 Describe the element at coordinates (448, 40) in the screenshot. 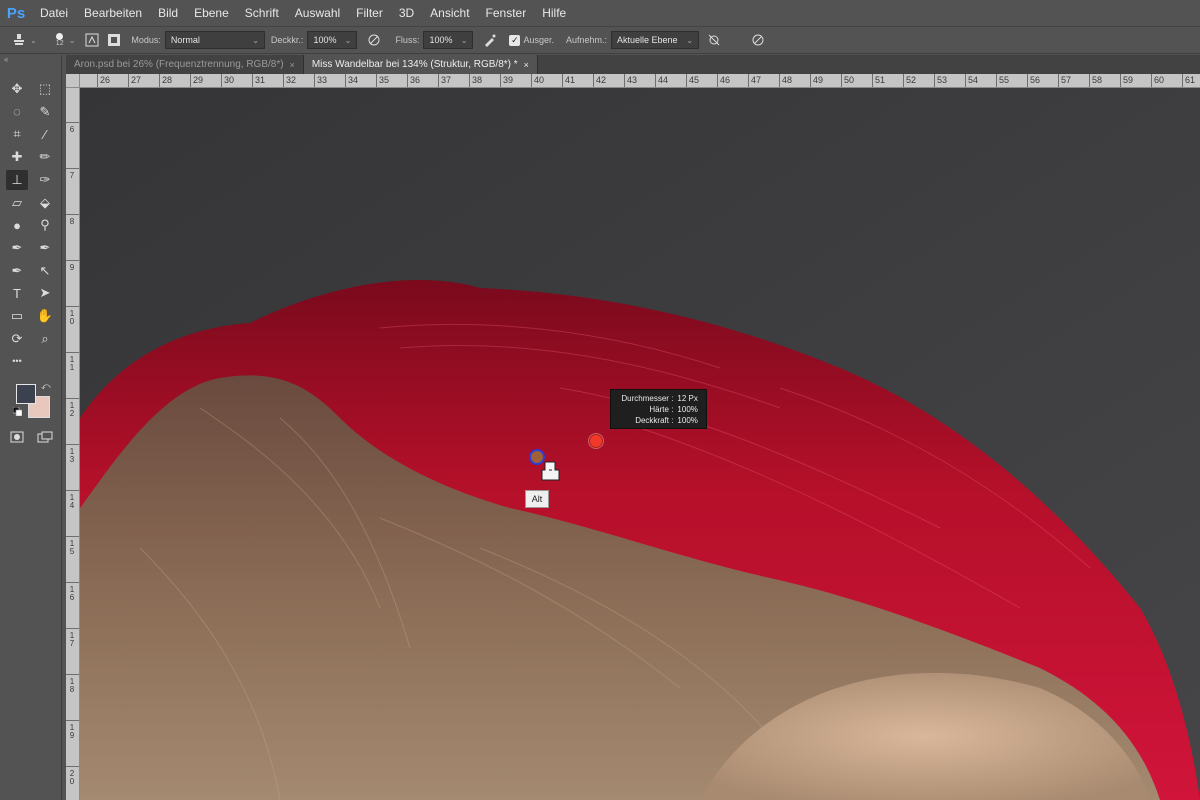

I see `fluss-select: 100% ⌄` at that location.